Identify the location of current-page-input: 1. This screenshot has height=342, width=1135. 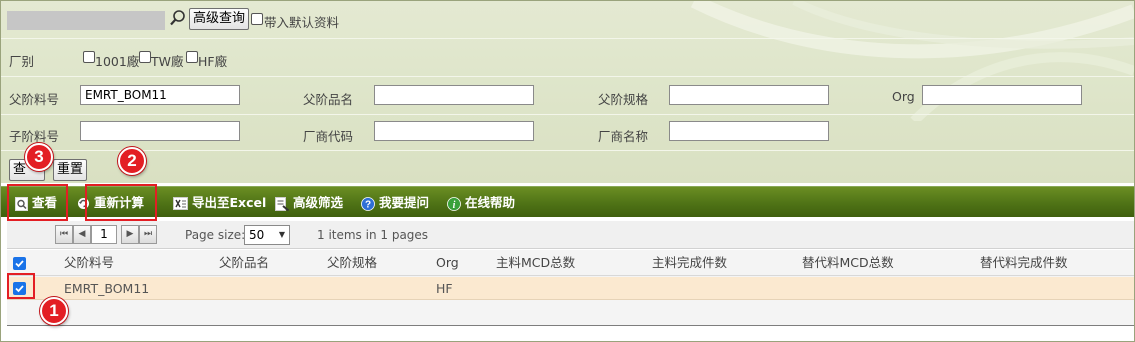
(104, 234).